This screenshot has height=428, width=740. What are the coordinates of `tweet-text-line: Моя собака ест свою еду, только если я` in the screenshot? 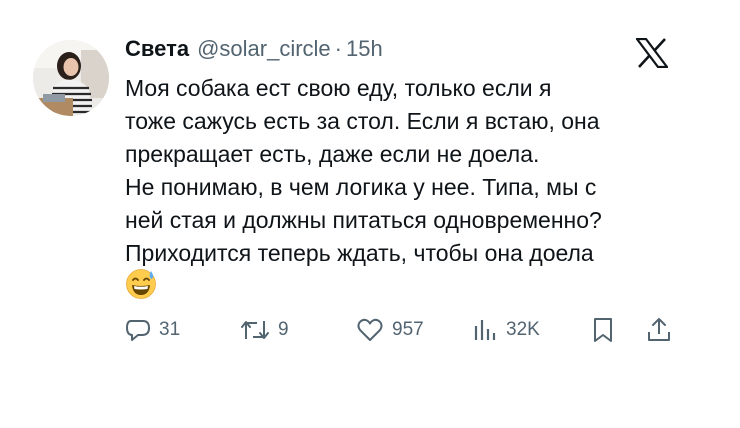 It's located at (338, 88).